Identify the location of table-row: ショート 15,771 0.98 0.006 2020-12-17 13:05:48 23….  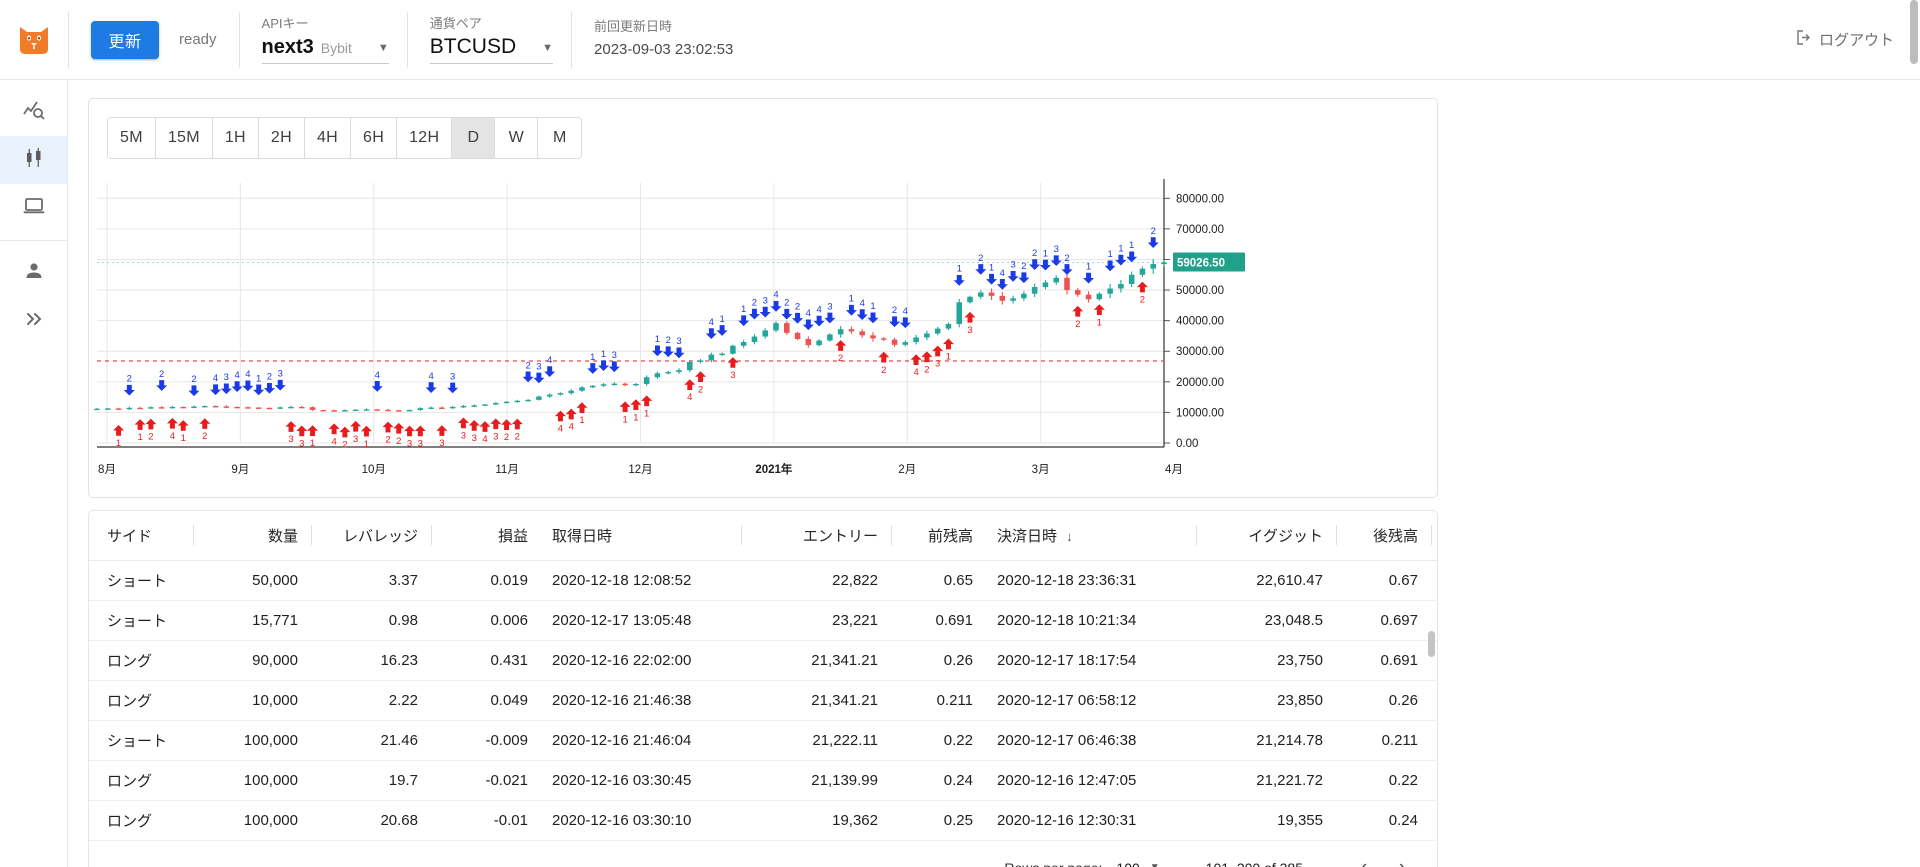
(763, 620).